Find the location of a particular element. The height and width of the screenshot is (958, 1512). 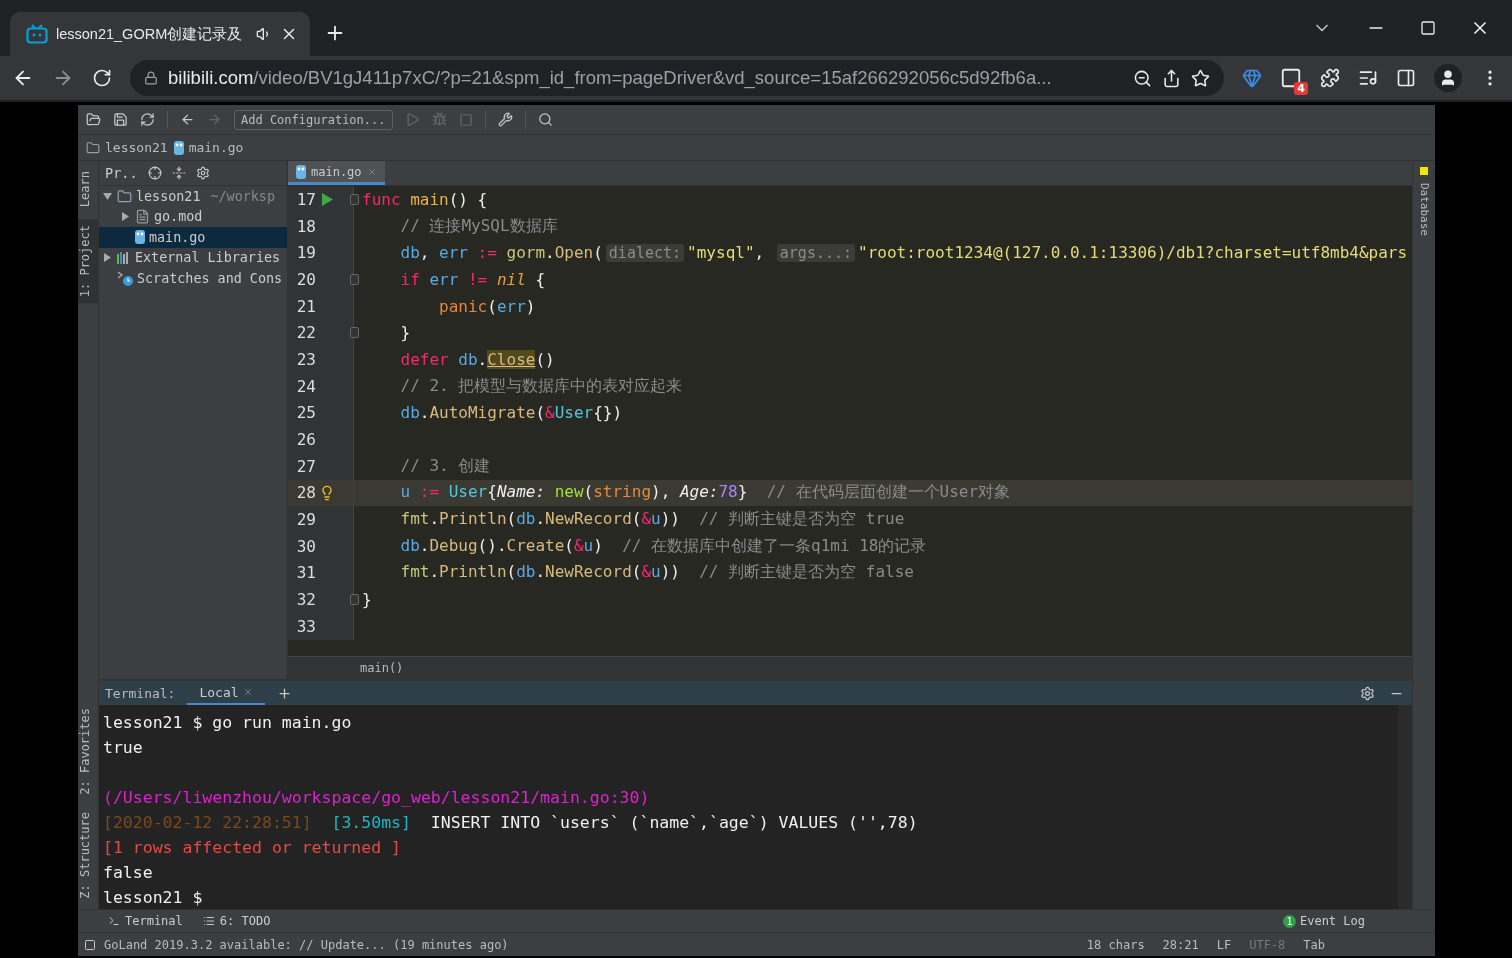

inspection-marker is located at coordinates (1424, 171).